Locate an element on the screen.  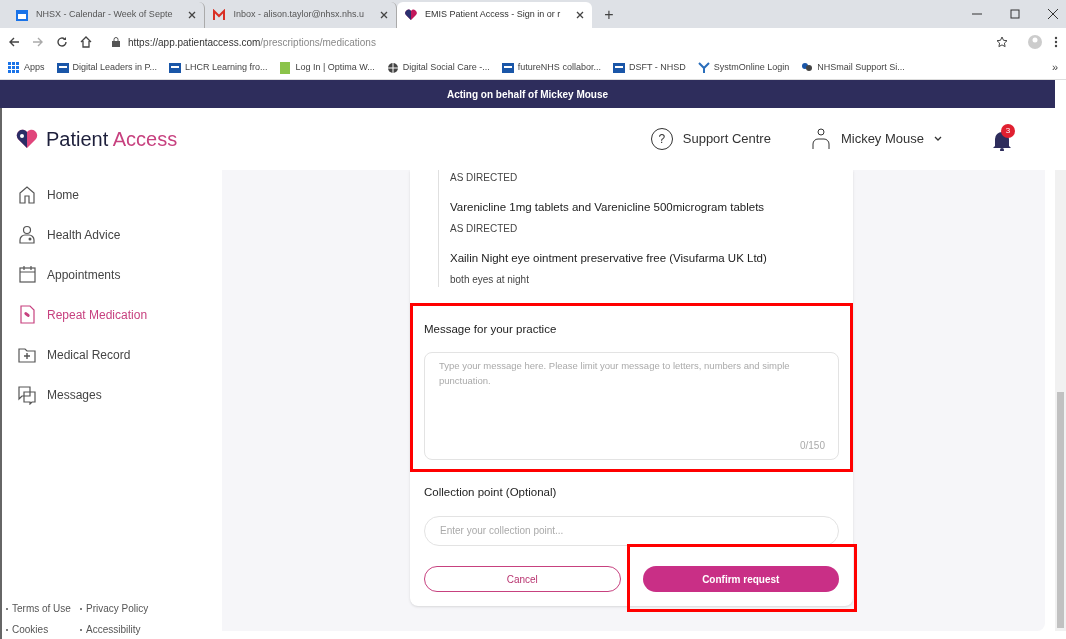
browser-tab: EMIS Patient Access - Sign in or r is located at coordinates (495, 15).